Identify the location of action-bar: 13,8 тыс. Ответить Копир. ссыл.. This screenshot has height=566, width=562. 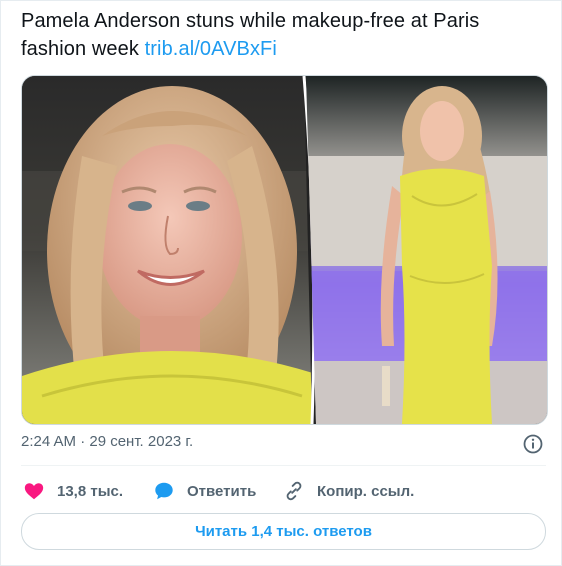
(283, 491).